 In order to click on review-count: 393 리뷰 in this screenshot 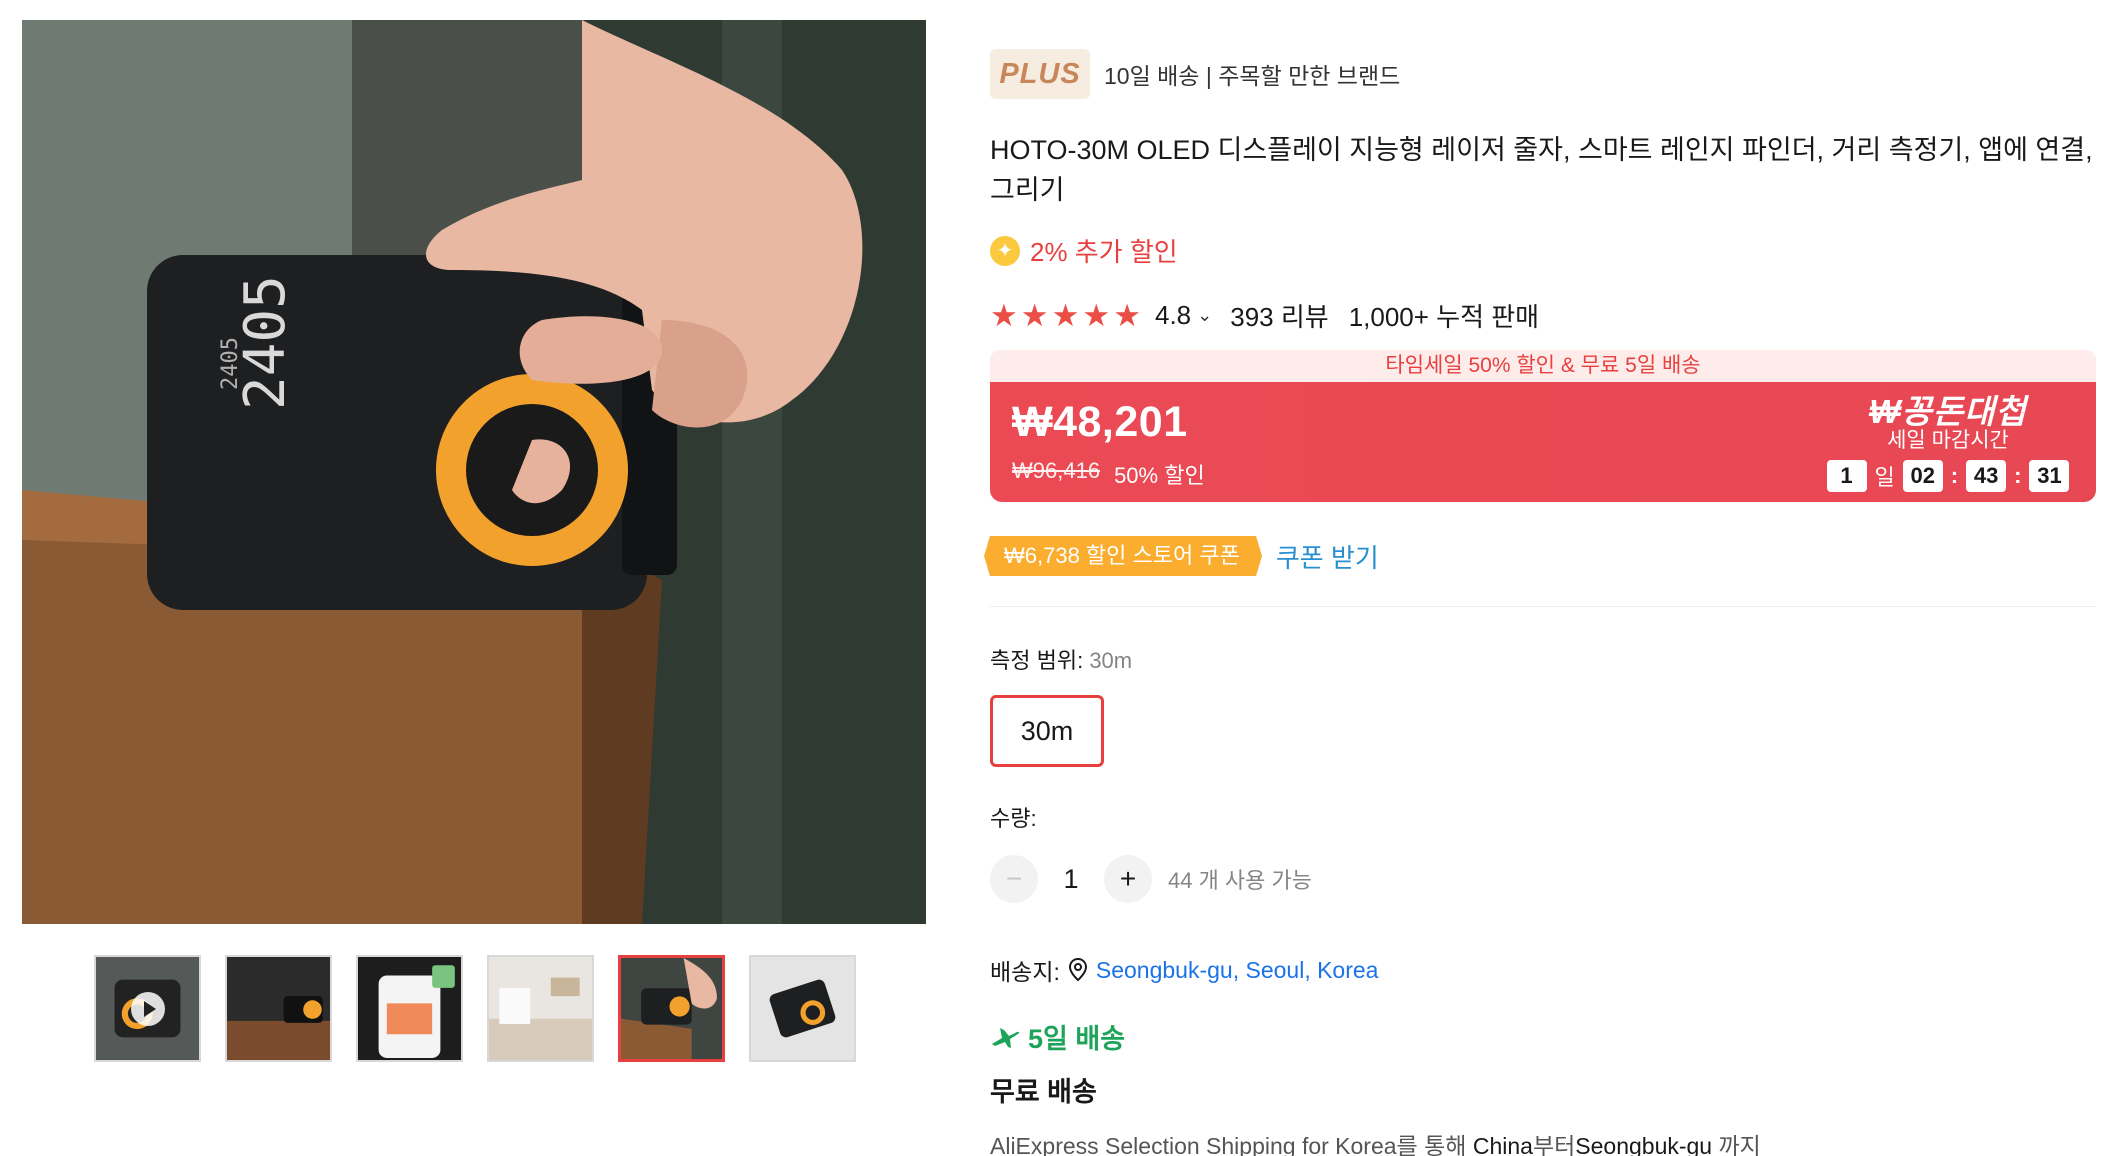, I will do `click(1279, 315)`.